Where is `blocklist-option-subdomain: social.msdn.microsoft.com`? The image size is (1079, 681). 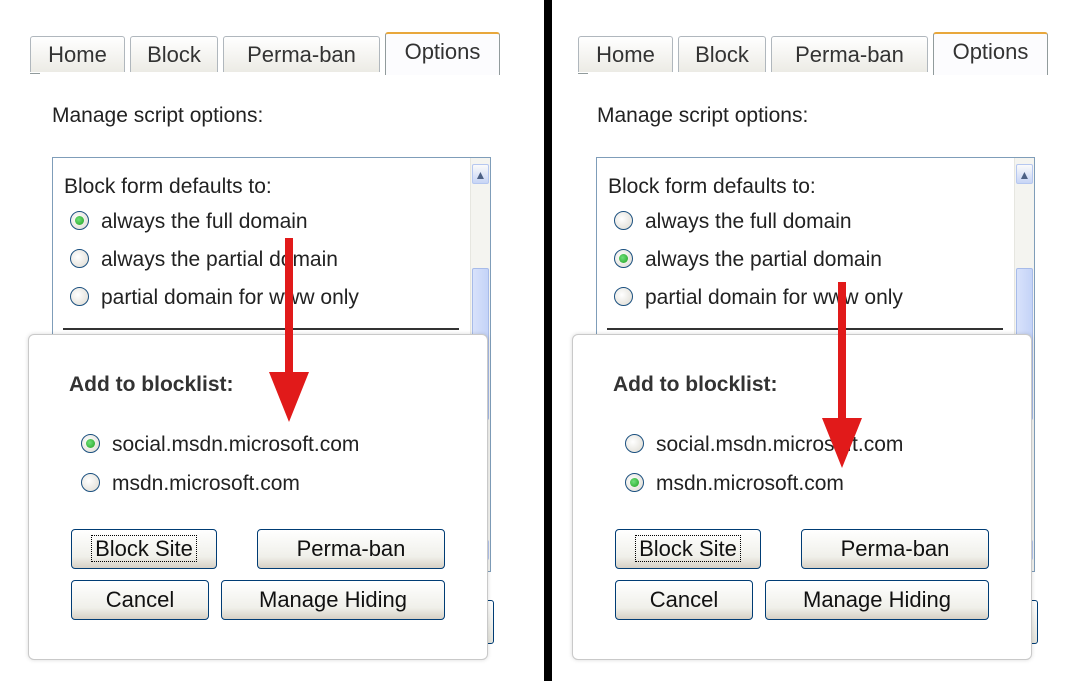
blocklist-option-subdomain: social.msdn.microsoft.com is located at coordinates (220, 445).